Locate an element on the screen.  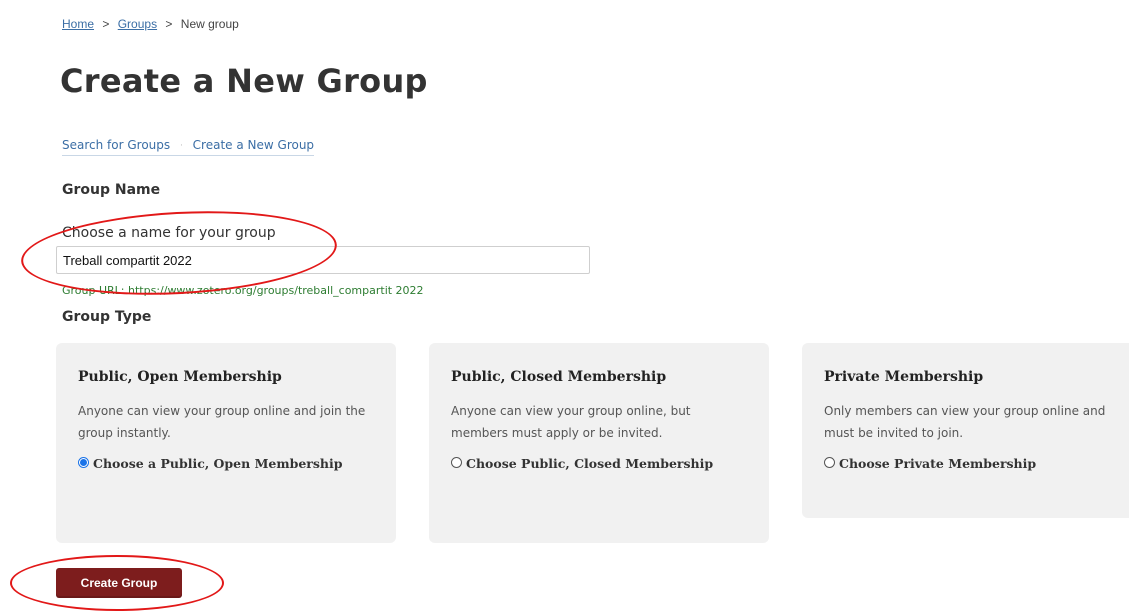
sub-navigation: Search for Groups · Create a New Group is located at coordinates (188, 147).